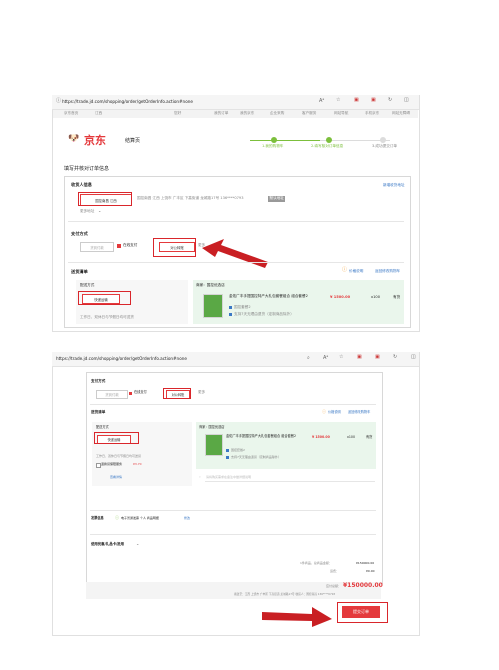  I want to click on split-screen-icon: ◫, so click(406, 100).